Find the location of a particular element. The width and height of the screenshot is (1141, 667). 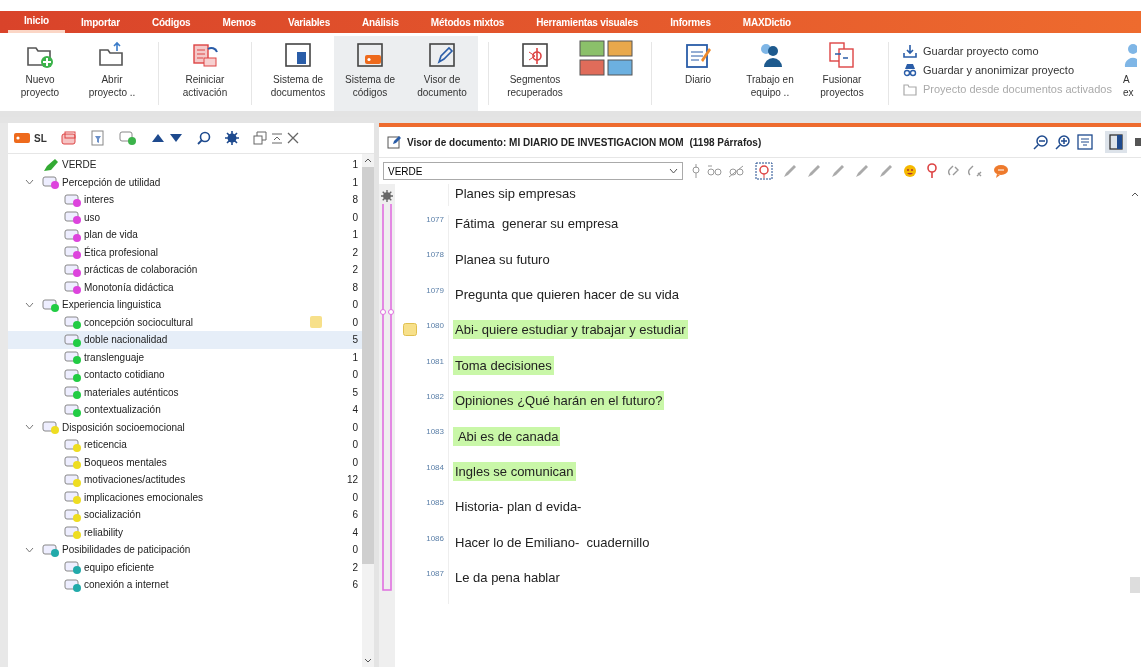

scroll-down-icon is located at coordinates (368, 660).